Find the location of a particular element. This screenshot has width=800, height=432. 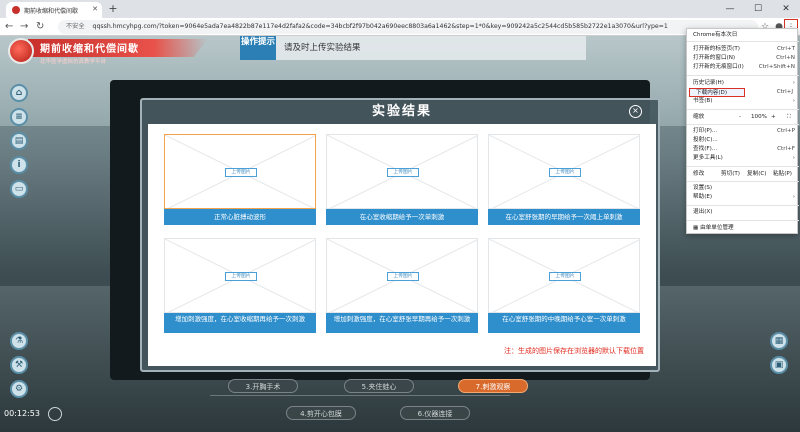

reload-icon: ↻ is located at coordinates (40, 27).